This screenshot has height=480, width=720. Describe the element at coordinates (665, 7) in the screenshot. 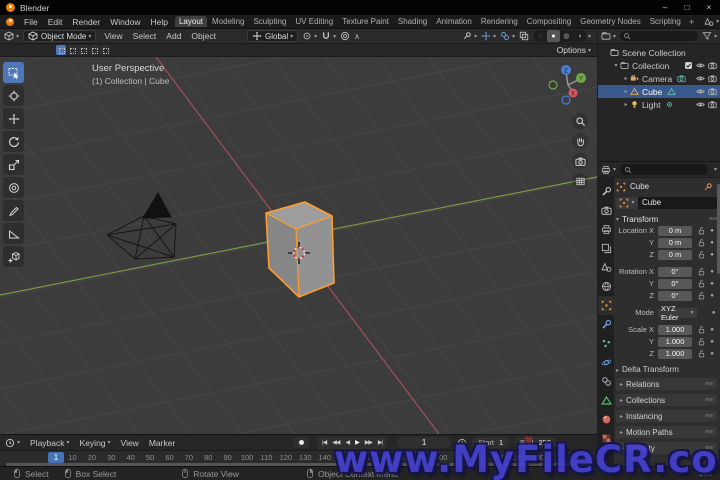

I see `minimize-button: –` at that location.